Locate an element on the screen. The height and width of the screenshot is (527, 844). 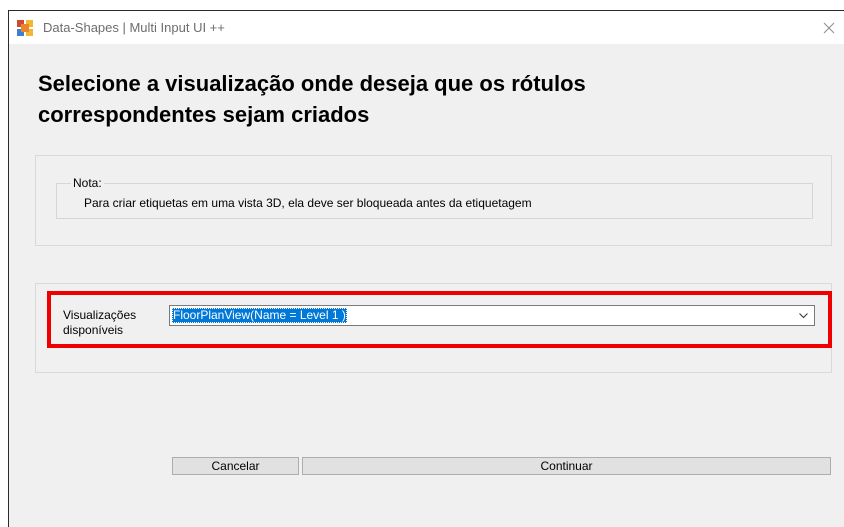
views-dropdown: FloorPlanView(Name = Level 1 ) is located at coordinates (492, 315).